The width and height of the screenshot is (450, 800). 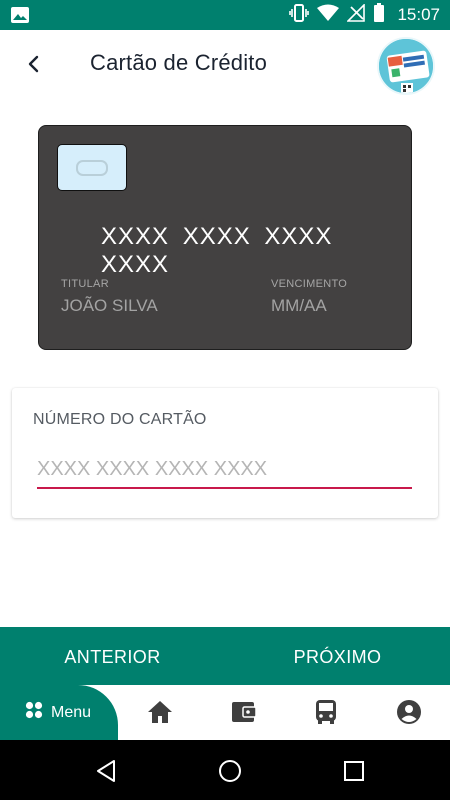 What do you see at coordinates (225, 712) in the screenshot?
I see `bottom-tab-bar: Menu` at bounding box center [225, 712].